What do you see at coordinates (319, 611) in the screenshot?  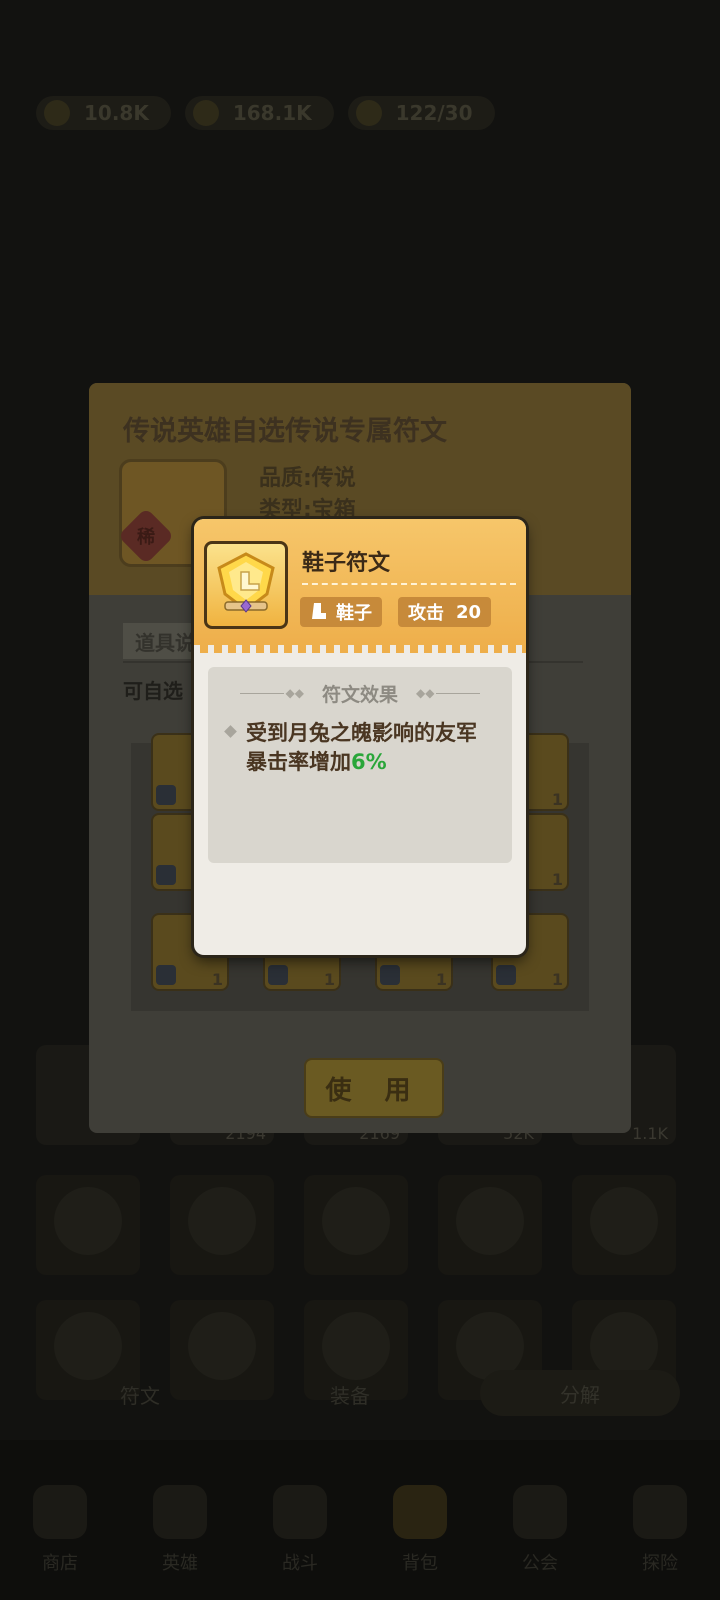 I see `boot-icon` at bounding box center [319, 611].